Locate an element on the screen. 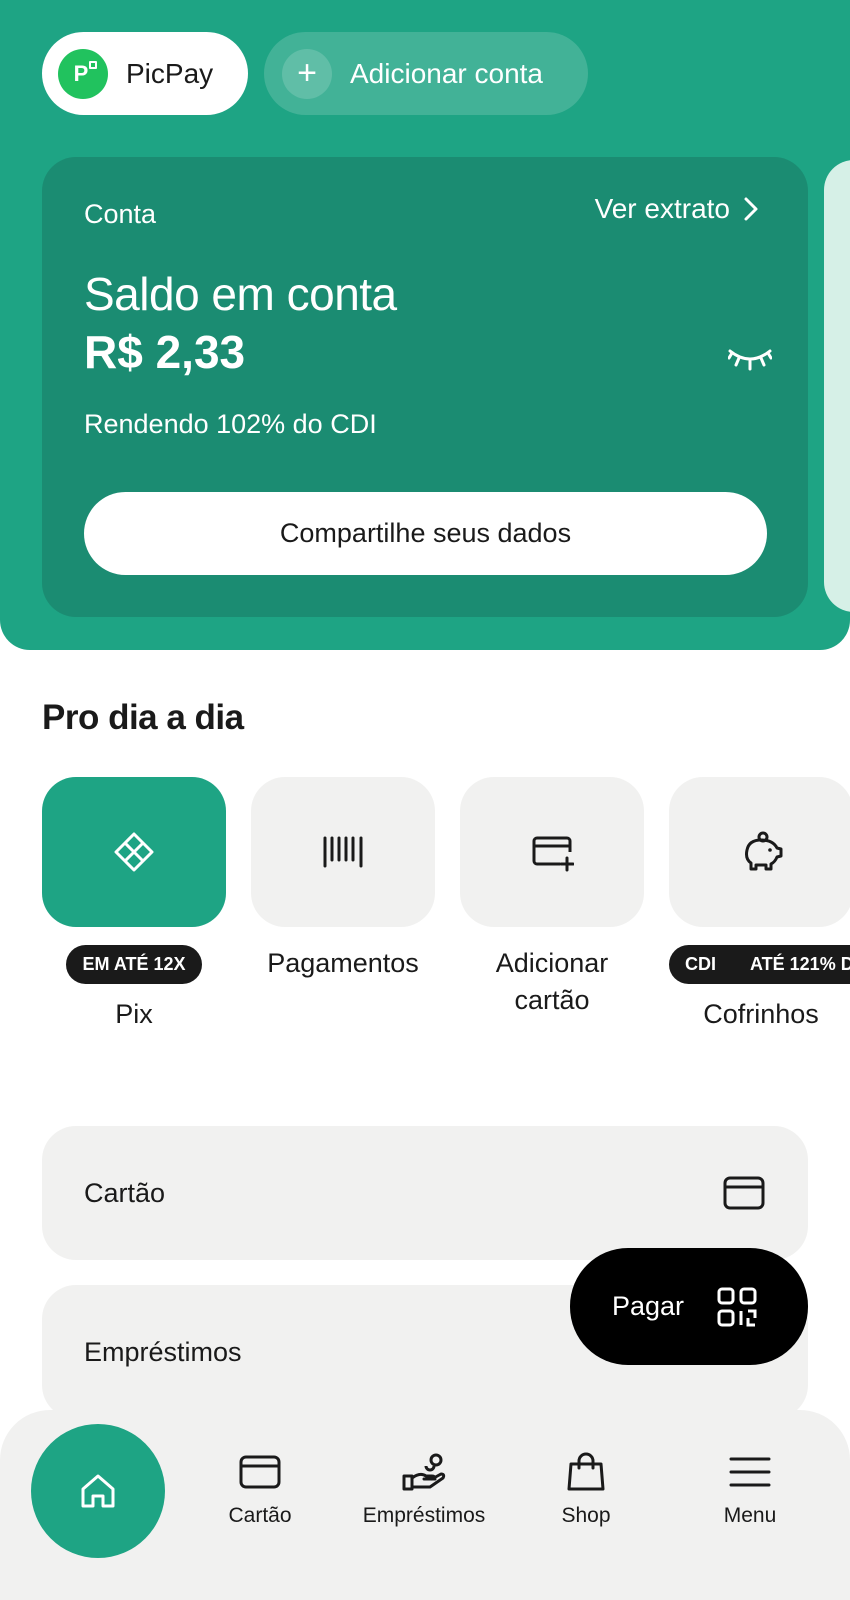 This screenshot has height=1600, width=850. shopping-bag-icon is located at coordinates (586, 1471).